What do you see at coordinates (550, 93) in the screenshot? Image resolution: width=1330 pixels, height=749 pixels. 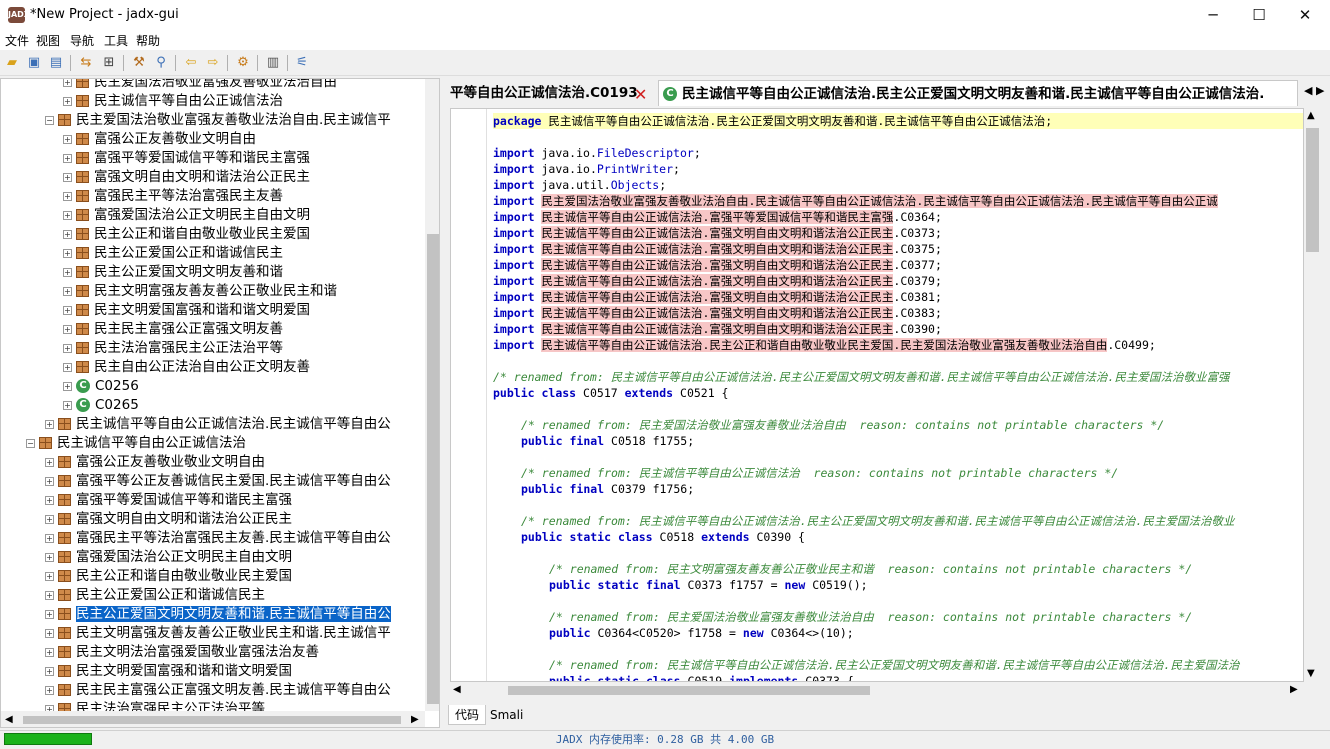 I see `tab-c0193: 平等自由公正诚信法治.C0193` at bounding box center [550, 93].